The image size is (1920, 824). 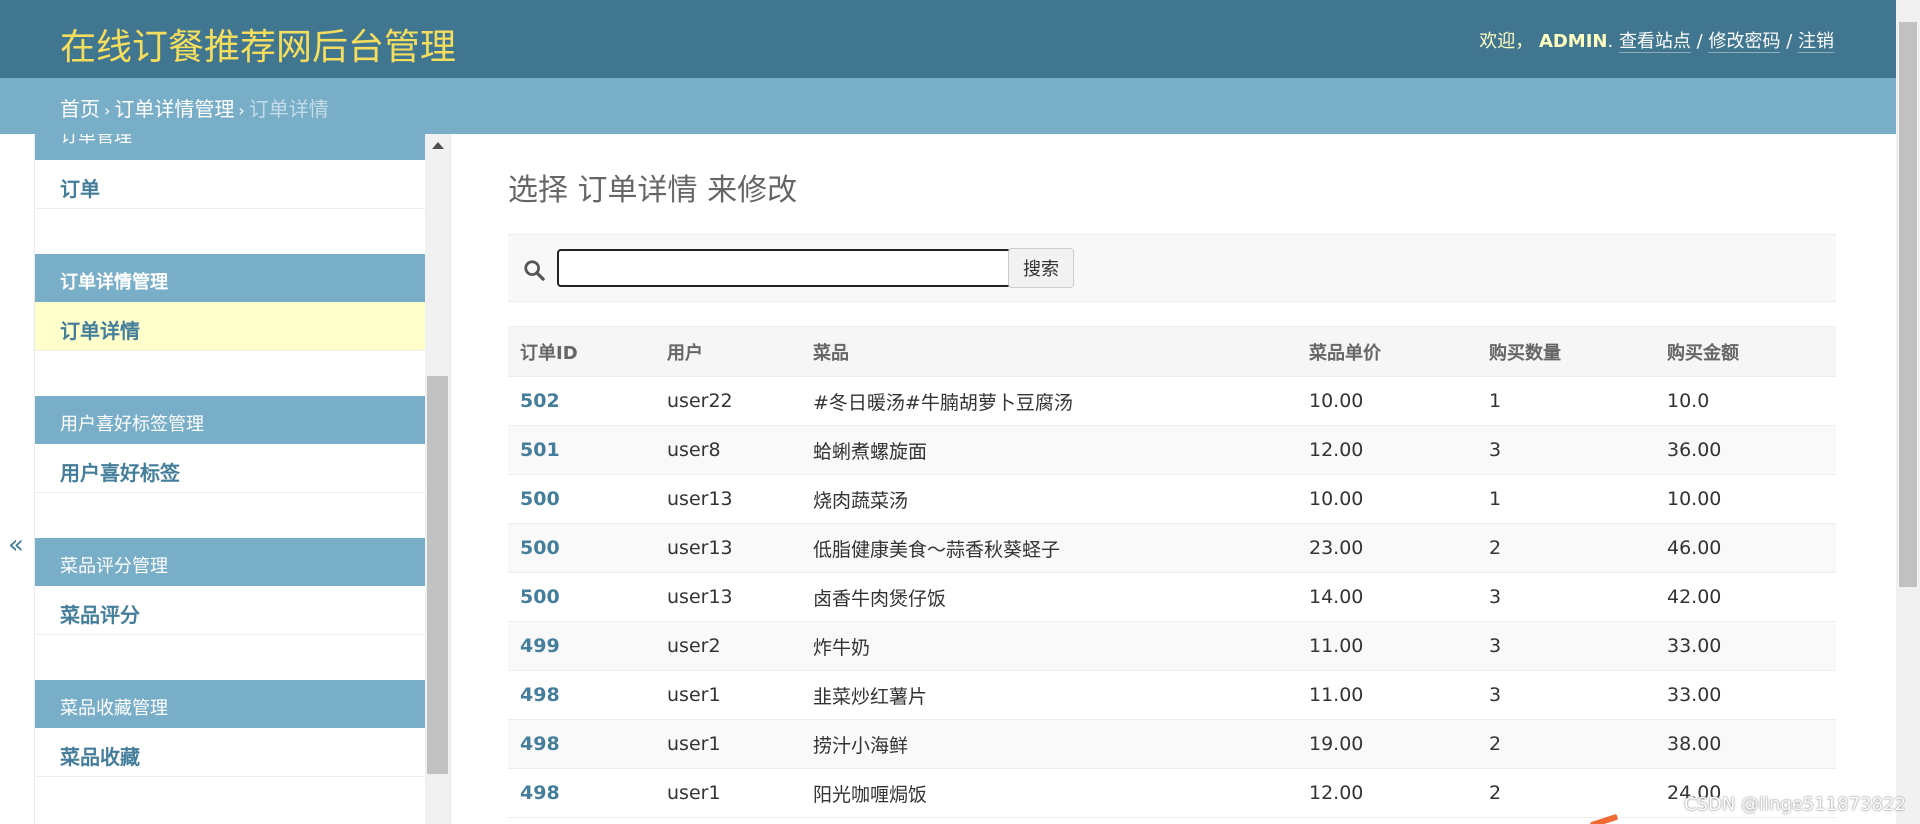 I want to click on user-cell: user8, so click(x=728, y=450).